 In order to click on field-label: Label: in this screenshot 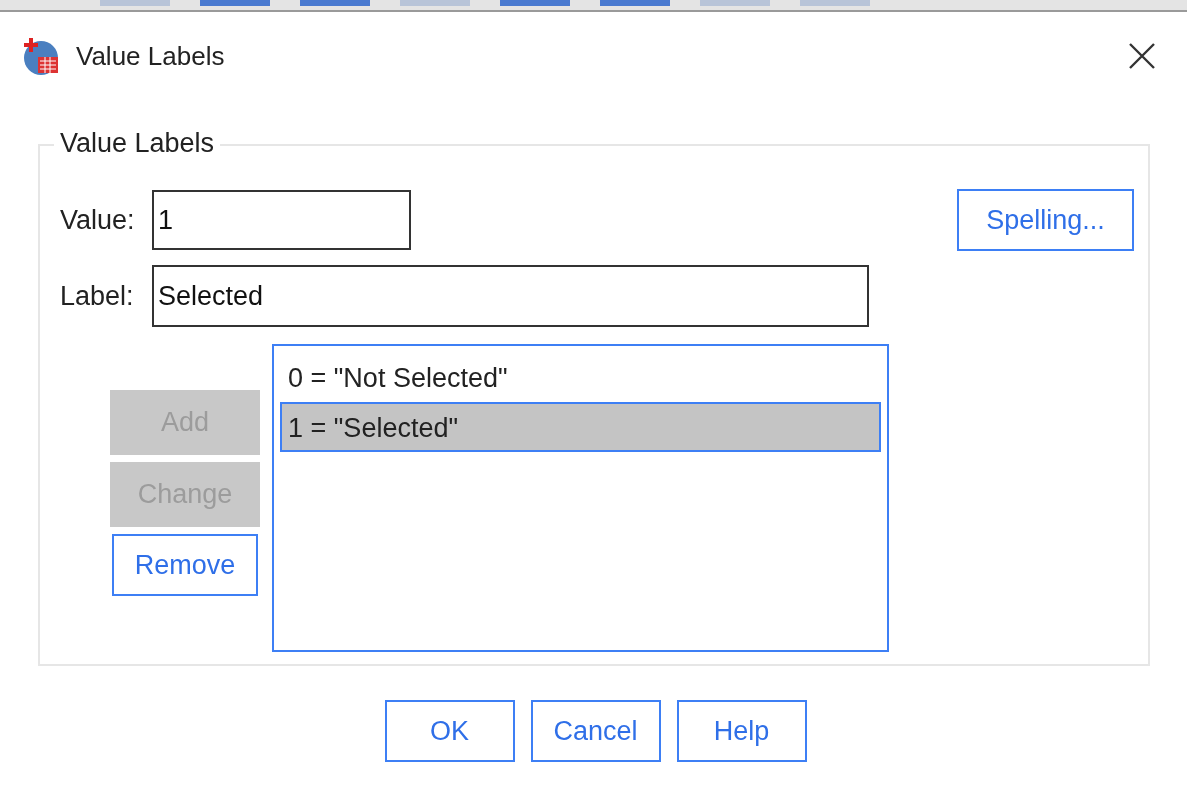, I will do `click(97, 296)`.